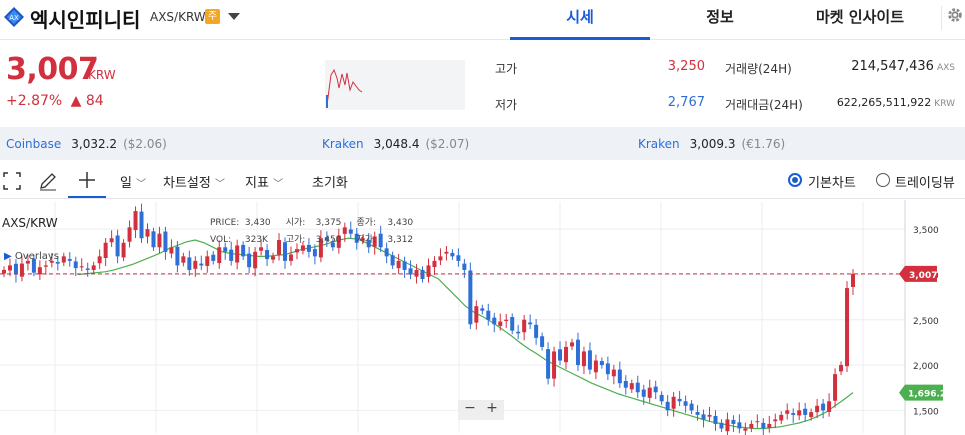  What do you see at coordinates (12, 181) in the screenshot?
I see `fullscreen-icon` at bounding box center [12, 181].